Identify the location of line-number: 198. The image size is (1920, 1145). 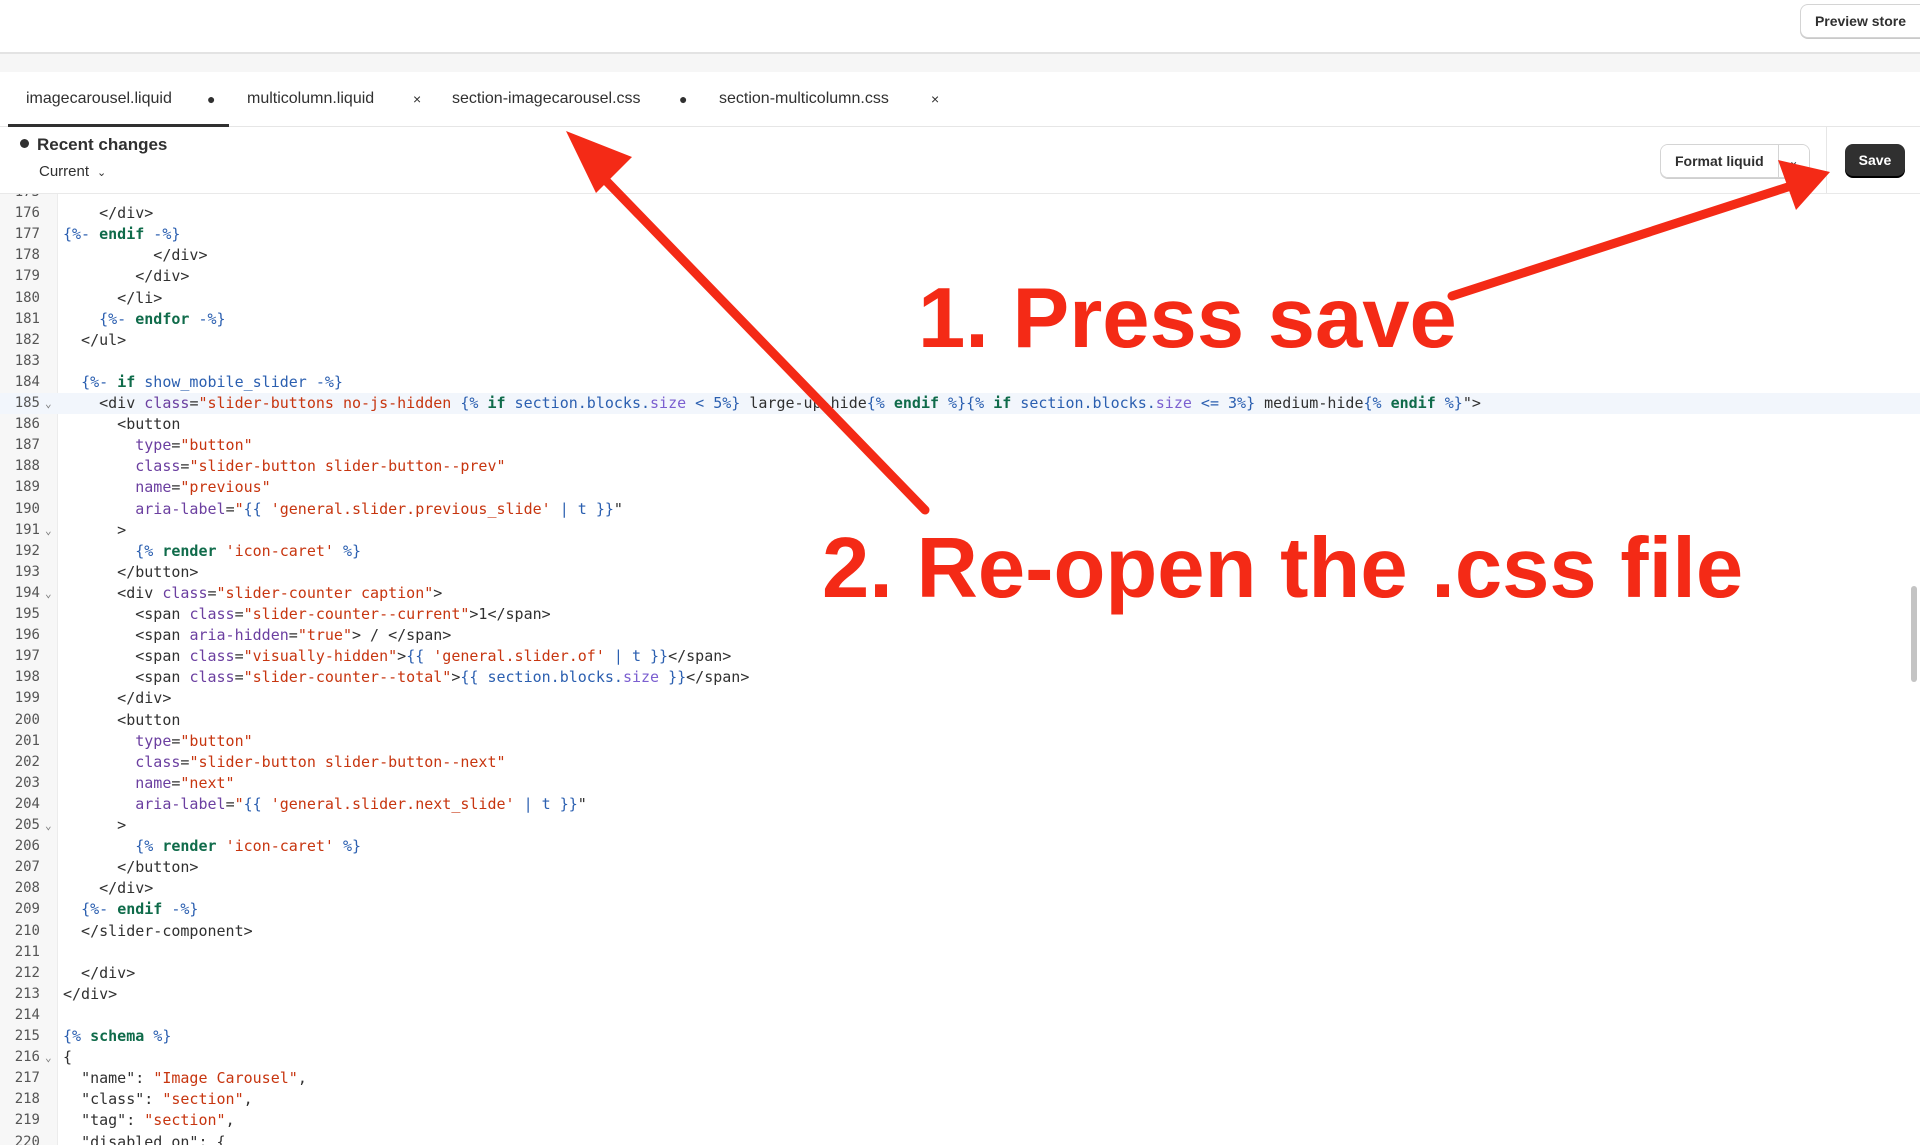
(27, 677).